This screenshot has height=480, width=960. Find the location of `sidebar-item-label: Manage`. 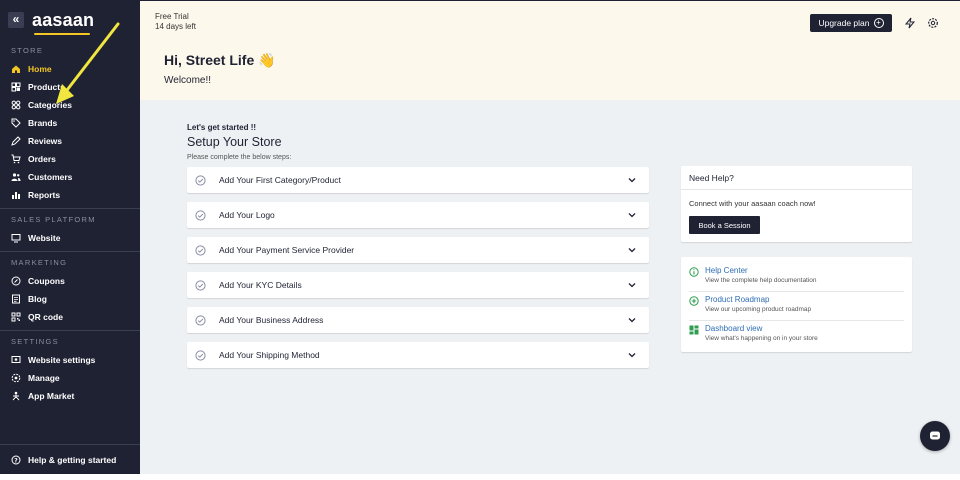

sidebar-item-label: Manage is located at coordinates (44, 378).